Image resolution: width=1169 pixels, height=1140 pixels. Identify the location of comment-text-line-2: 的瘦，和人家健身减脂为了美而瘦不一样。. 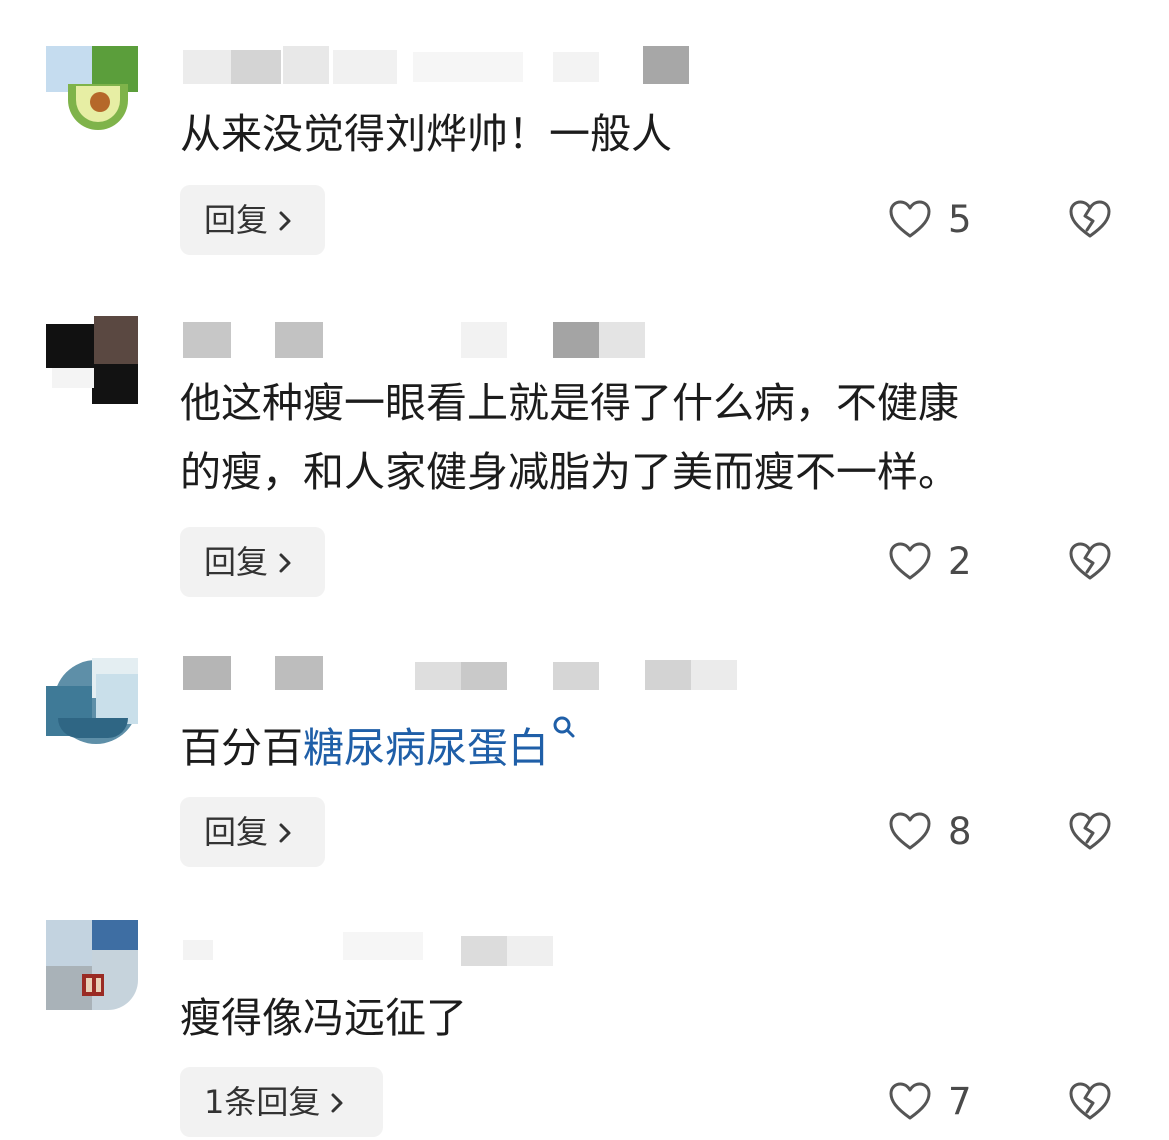
(569, 472).